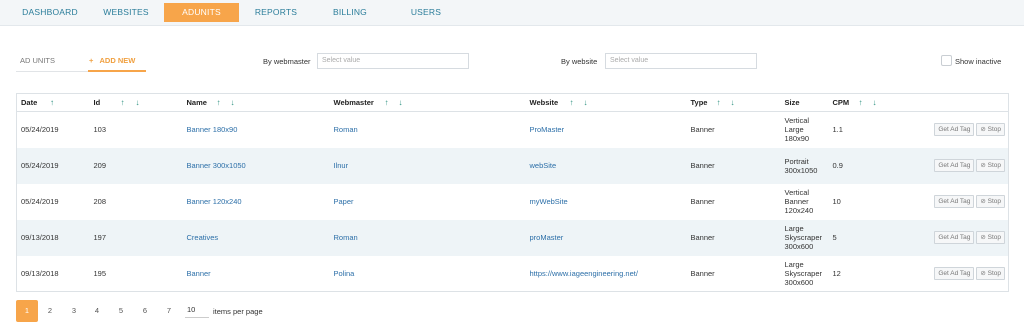  Describe the element at coordinates (836, 201) in the screenshot. I see `cell-cpm: 10` at that location.